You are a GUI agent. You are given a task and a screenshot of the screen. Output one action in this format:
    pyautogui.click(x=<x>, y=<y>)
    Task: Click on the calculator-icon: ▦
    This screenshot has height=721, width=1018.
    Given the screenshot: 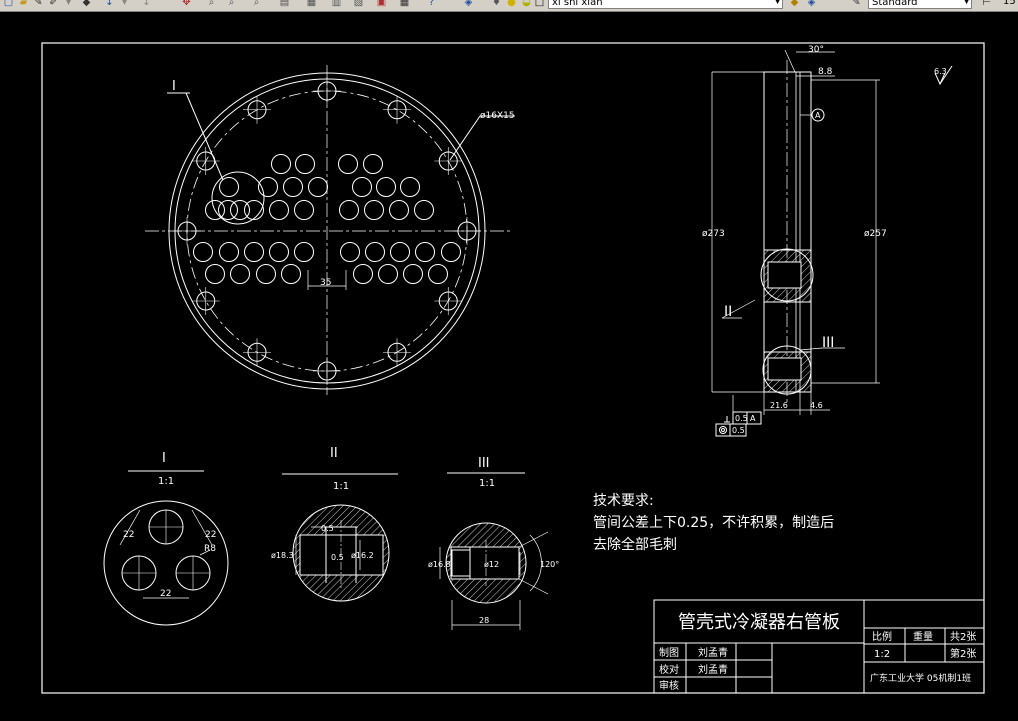 What is the action you would take?
    pyautogui.click(x=404, y=4)
    